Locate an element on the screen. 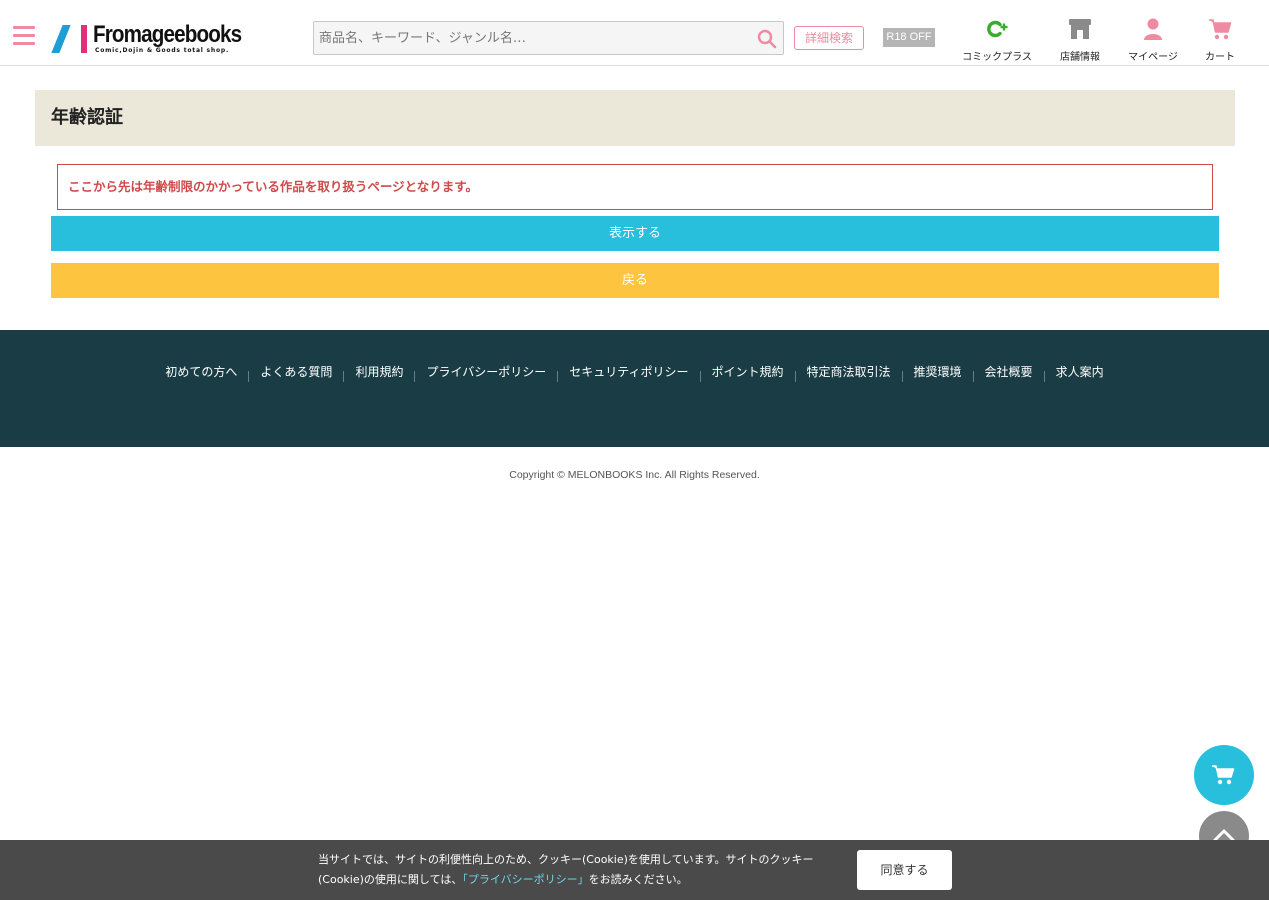 The width and height of the screenshot is (1269, 900). nav-store-info: 店舗情報 is located at coordinates (1080, 39).